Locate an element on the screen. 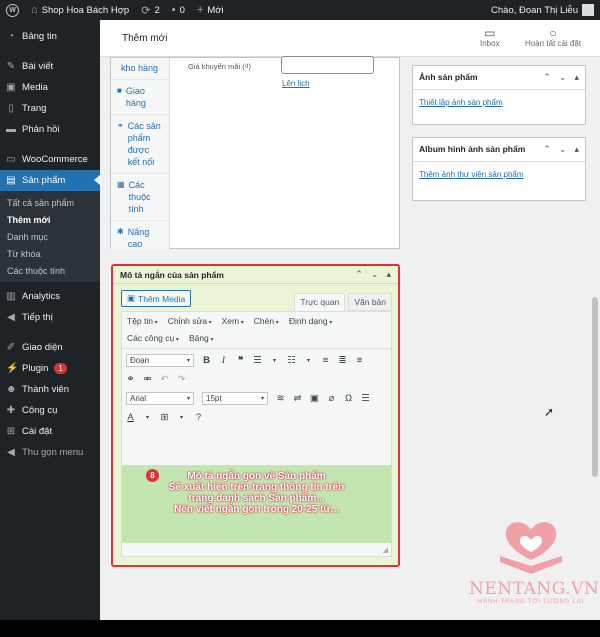 This screenshot has width=600, height=637. add-media-button: ▣ Thêm Media is located at coordinates (156, 298).